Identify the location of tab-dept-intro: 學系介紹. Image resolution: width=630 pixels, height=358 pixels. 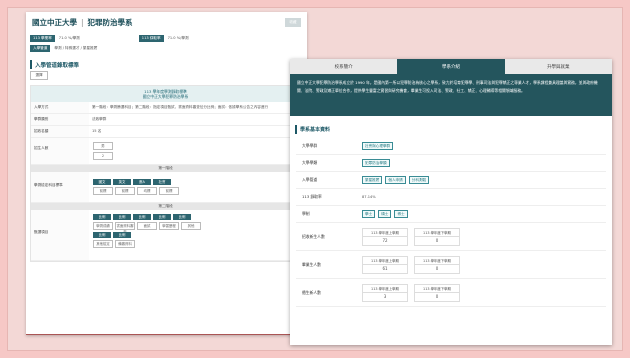
(451, 66).